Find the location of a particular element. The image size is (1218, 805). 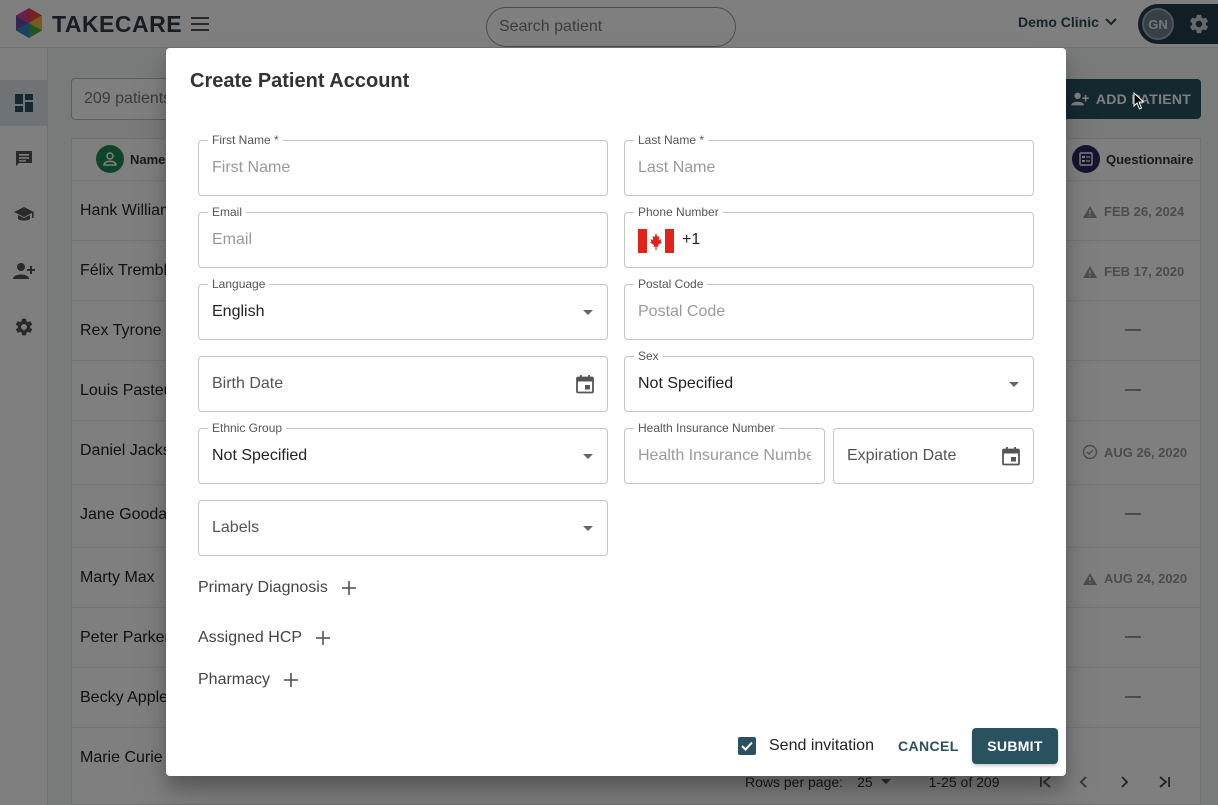

dial-code: +1 is located at coordinates (691, 239).